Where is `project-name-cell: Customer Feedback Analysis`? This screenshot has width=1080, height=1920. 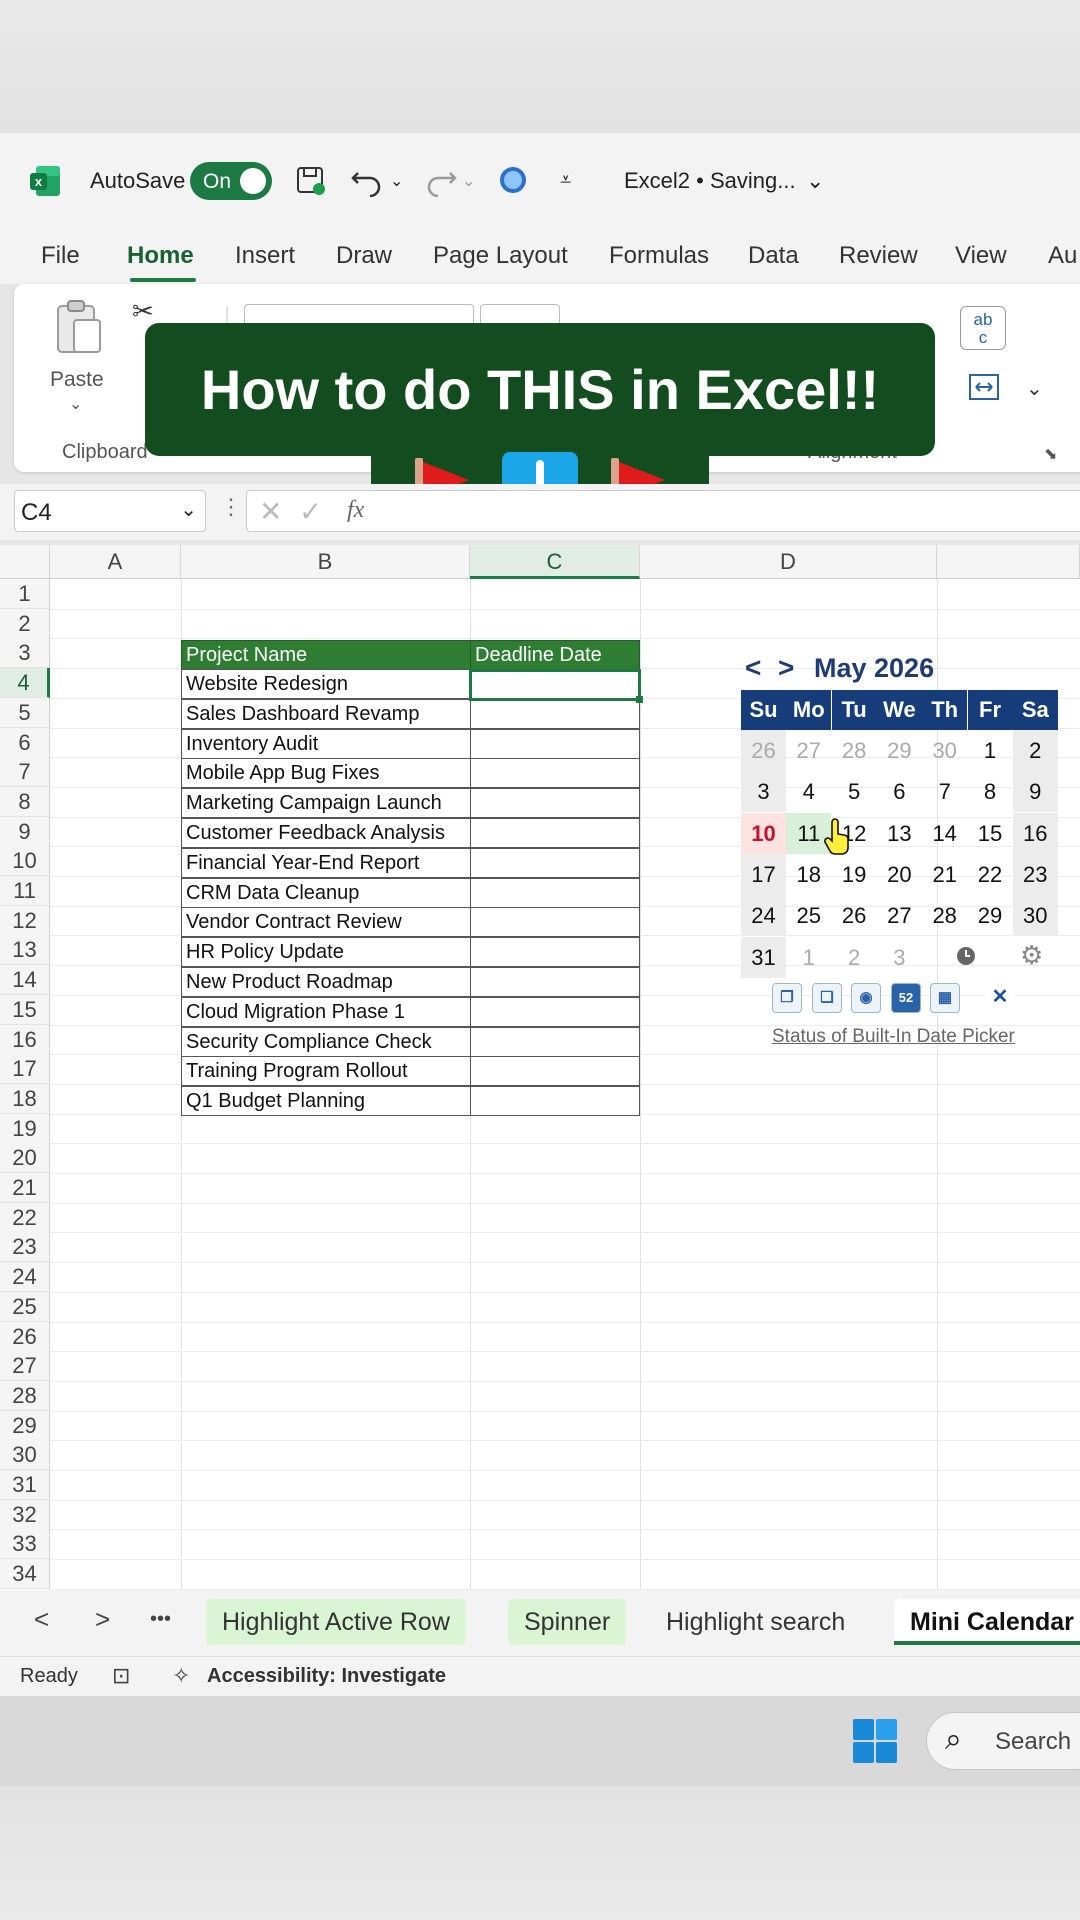
project-name-cell: Customer Feedback Analysis is located at coordinates (326, 833).